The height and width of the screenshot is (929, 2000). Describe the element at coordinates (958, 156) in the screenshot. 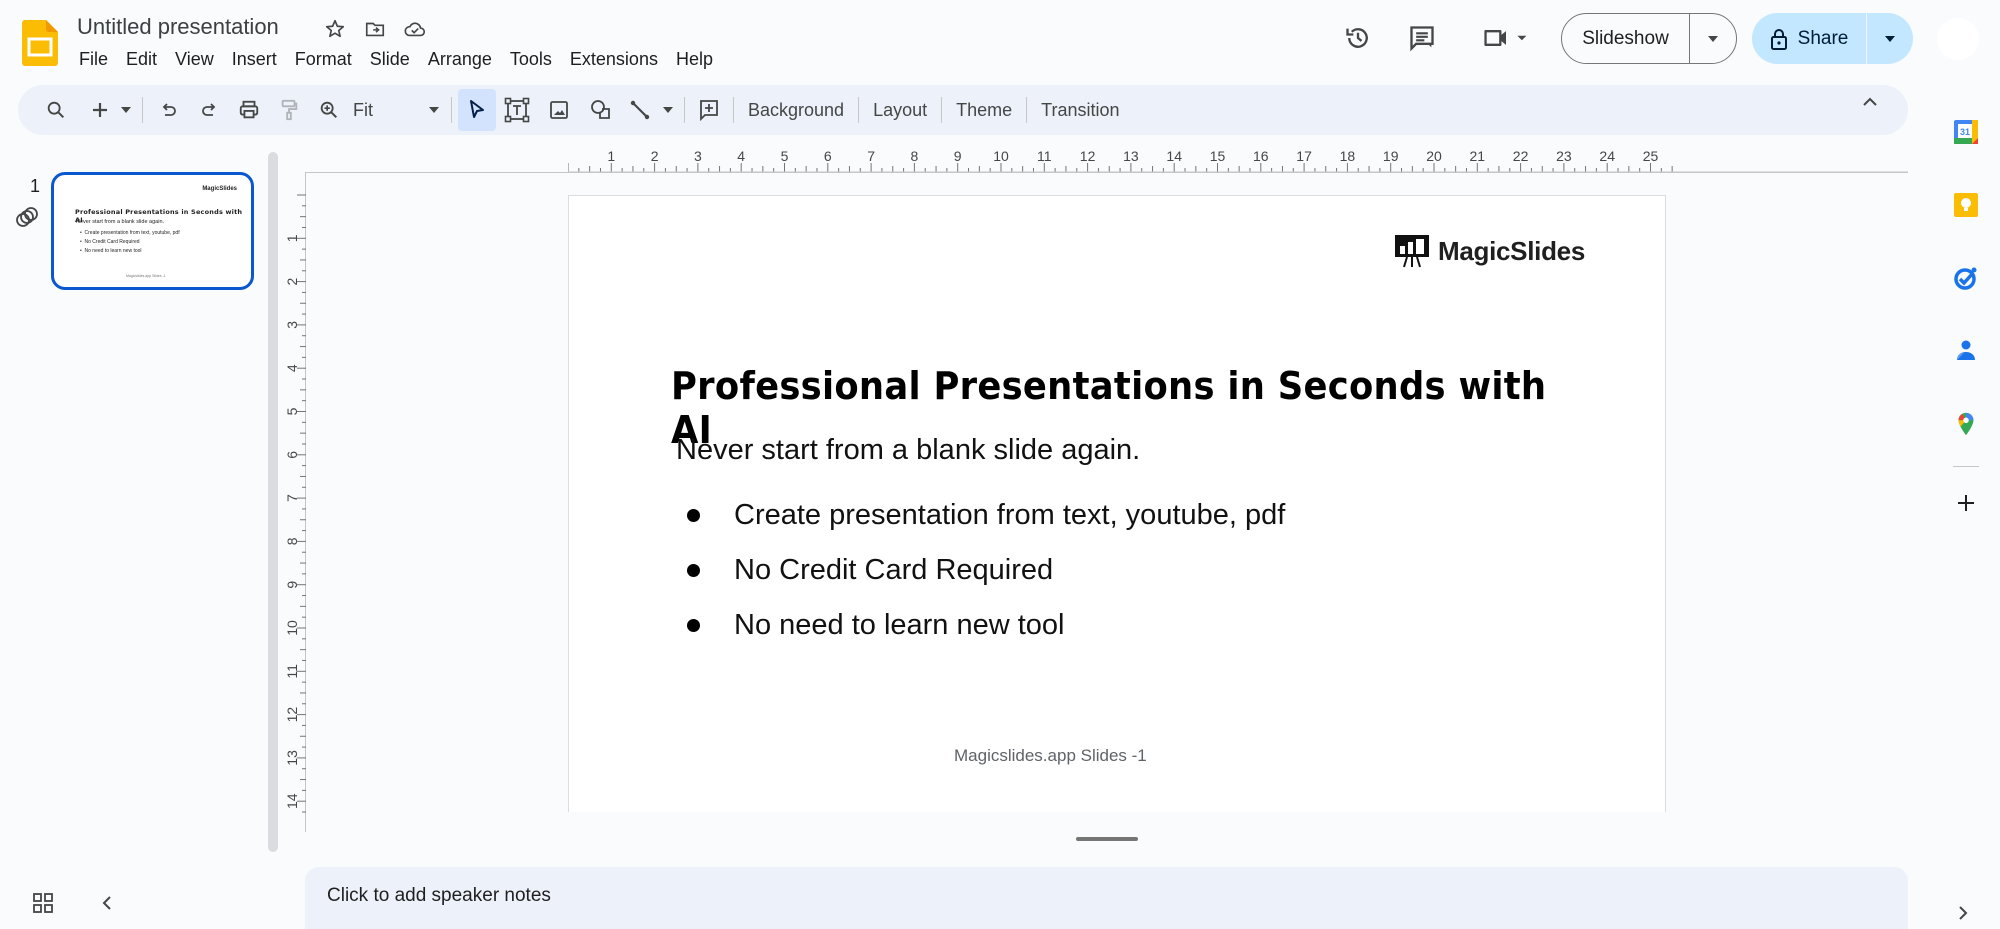

I see `ruler-label: 9` at that location.